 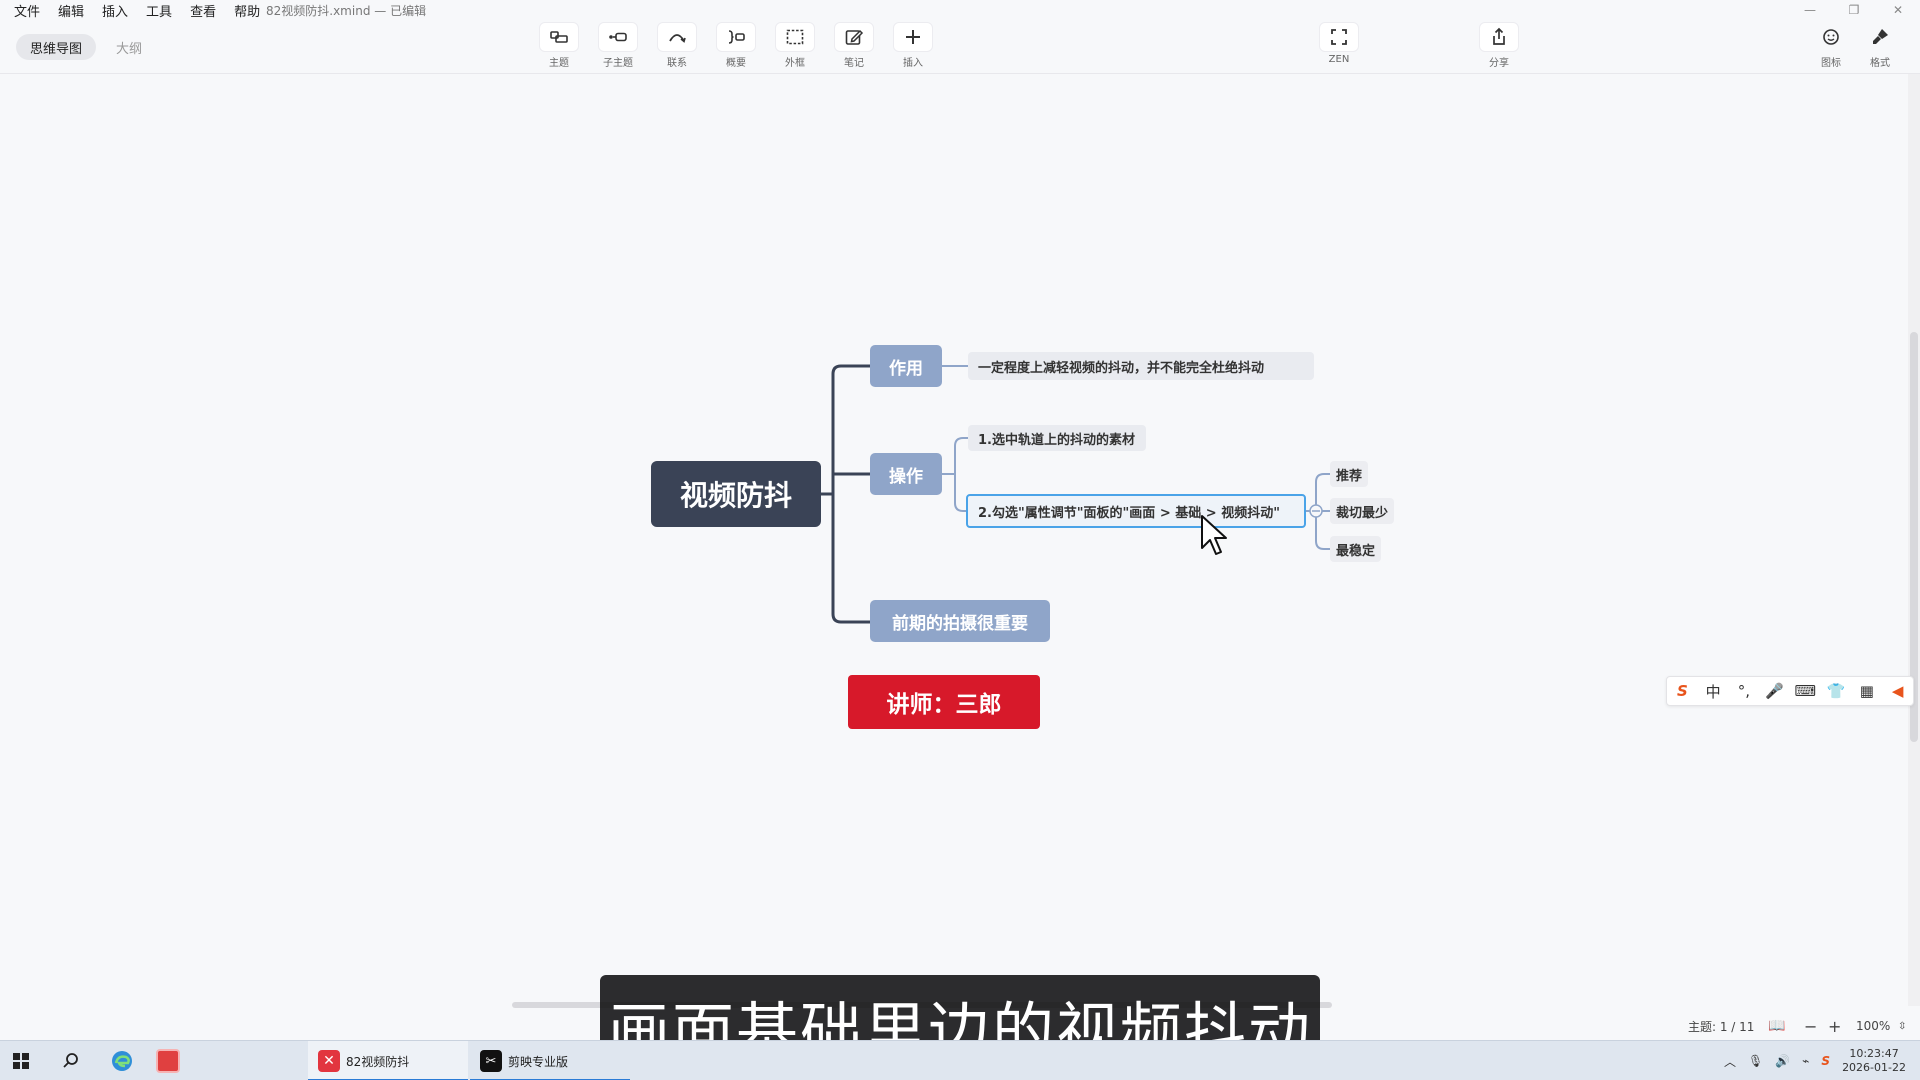 I want to click on plus-icon, so click(x=913, y=37).